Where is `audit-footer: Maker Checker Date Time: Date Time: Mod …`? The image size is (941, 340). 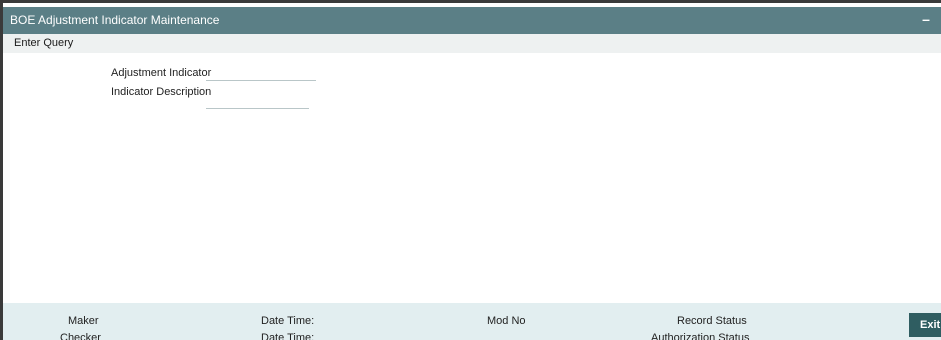 audit-footer: Maker Checker Date Time: Date Time: Mod … is located at coordinates (472, 321).